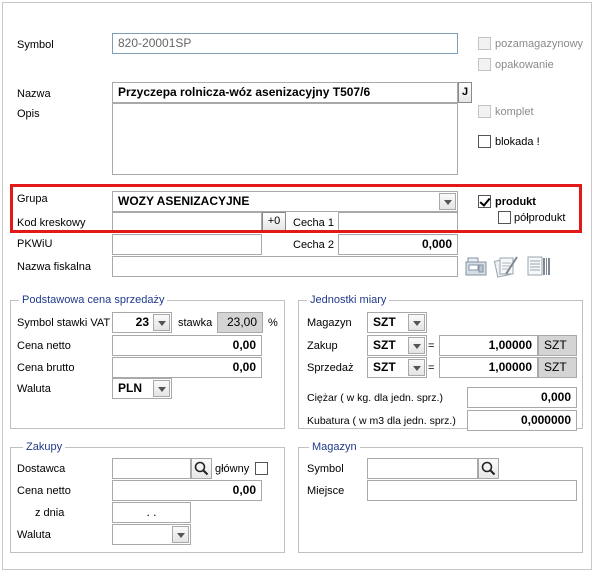  I want to click on blokada-label: blokada !, so click(517, 142).